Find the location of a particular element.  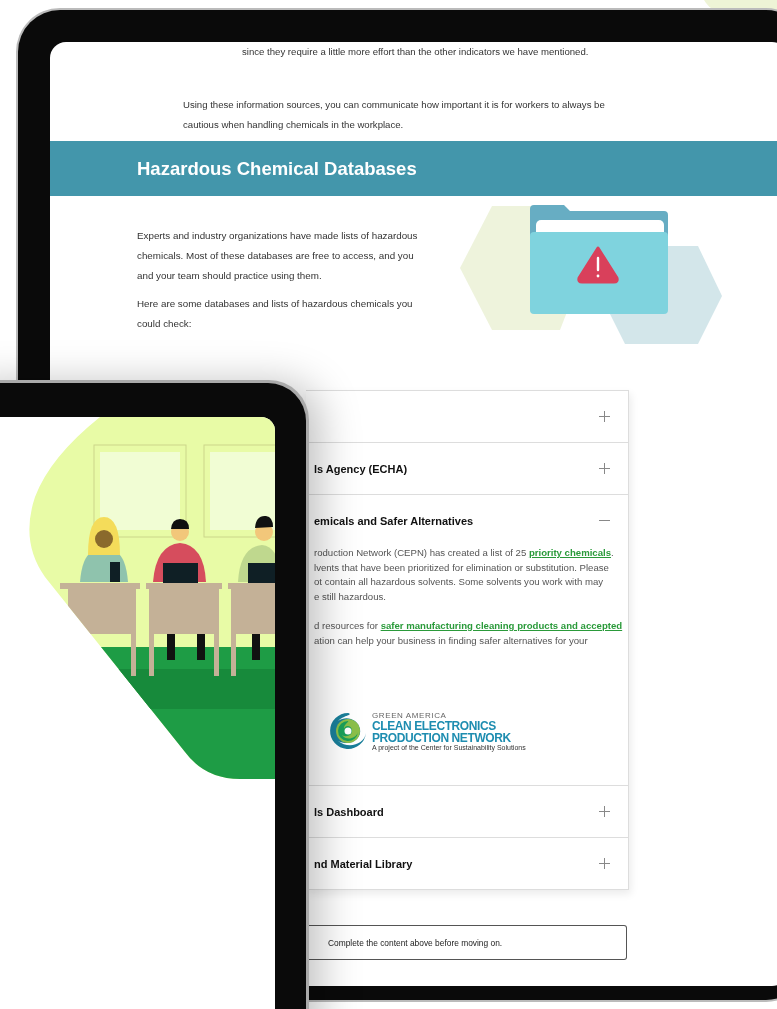

accordion-header: ls Dashboard is located at coordinates (467, 811).